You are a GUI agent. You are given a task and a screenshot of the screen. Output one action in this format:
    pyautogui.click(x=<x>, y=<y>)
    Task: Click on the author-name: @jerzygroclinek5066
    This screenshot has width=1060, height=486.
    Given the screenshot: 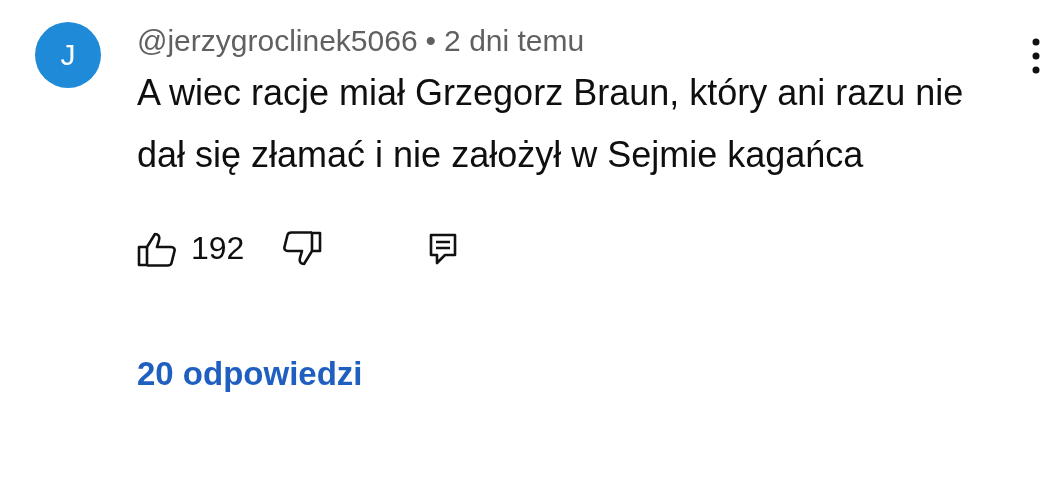 What is the action you would take?
    pyautogui.click(x=277, y=41)
    